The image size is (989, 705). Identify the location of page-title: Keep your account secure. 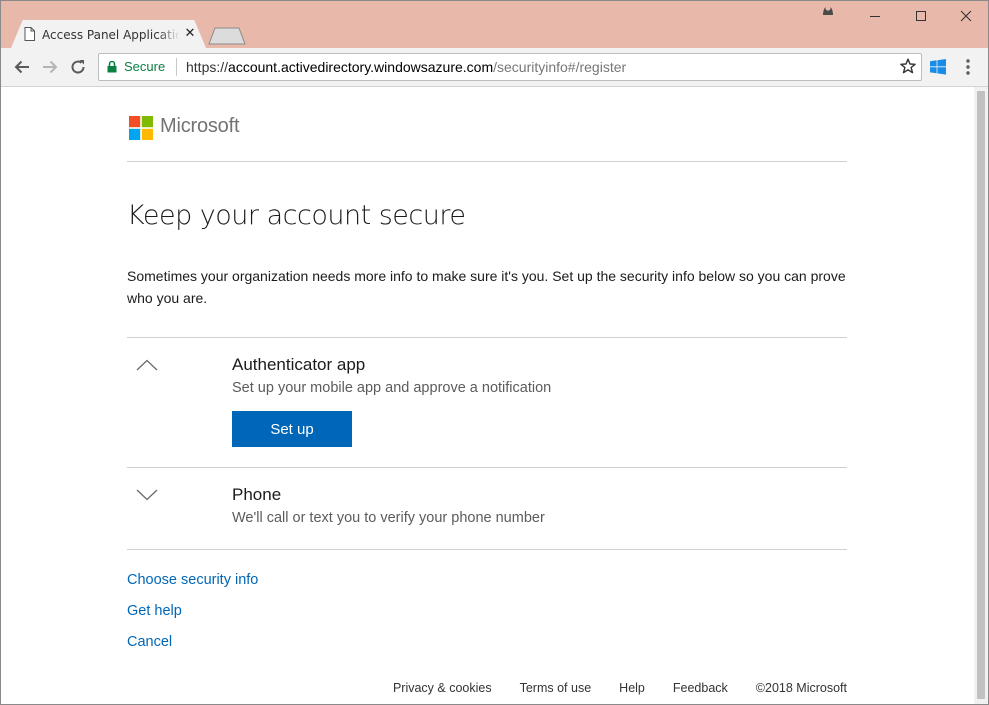
(296, 215).